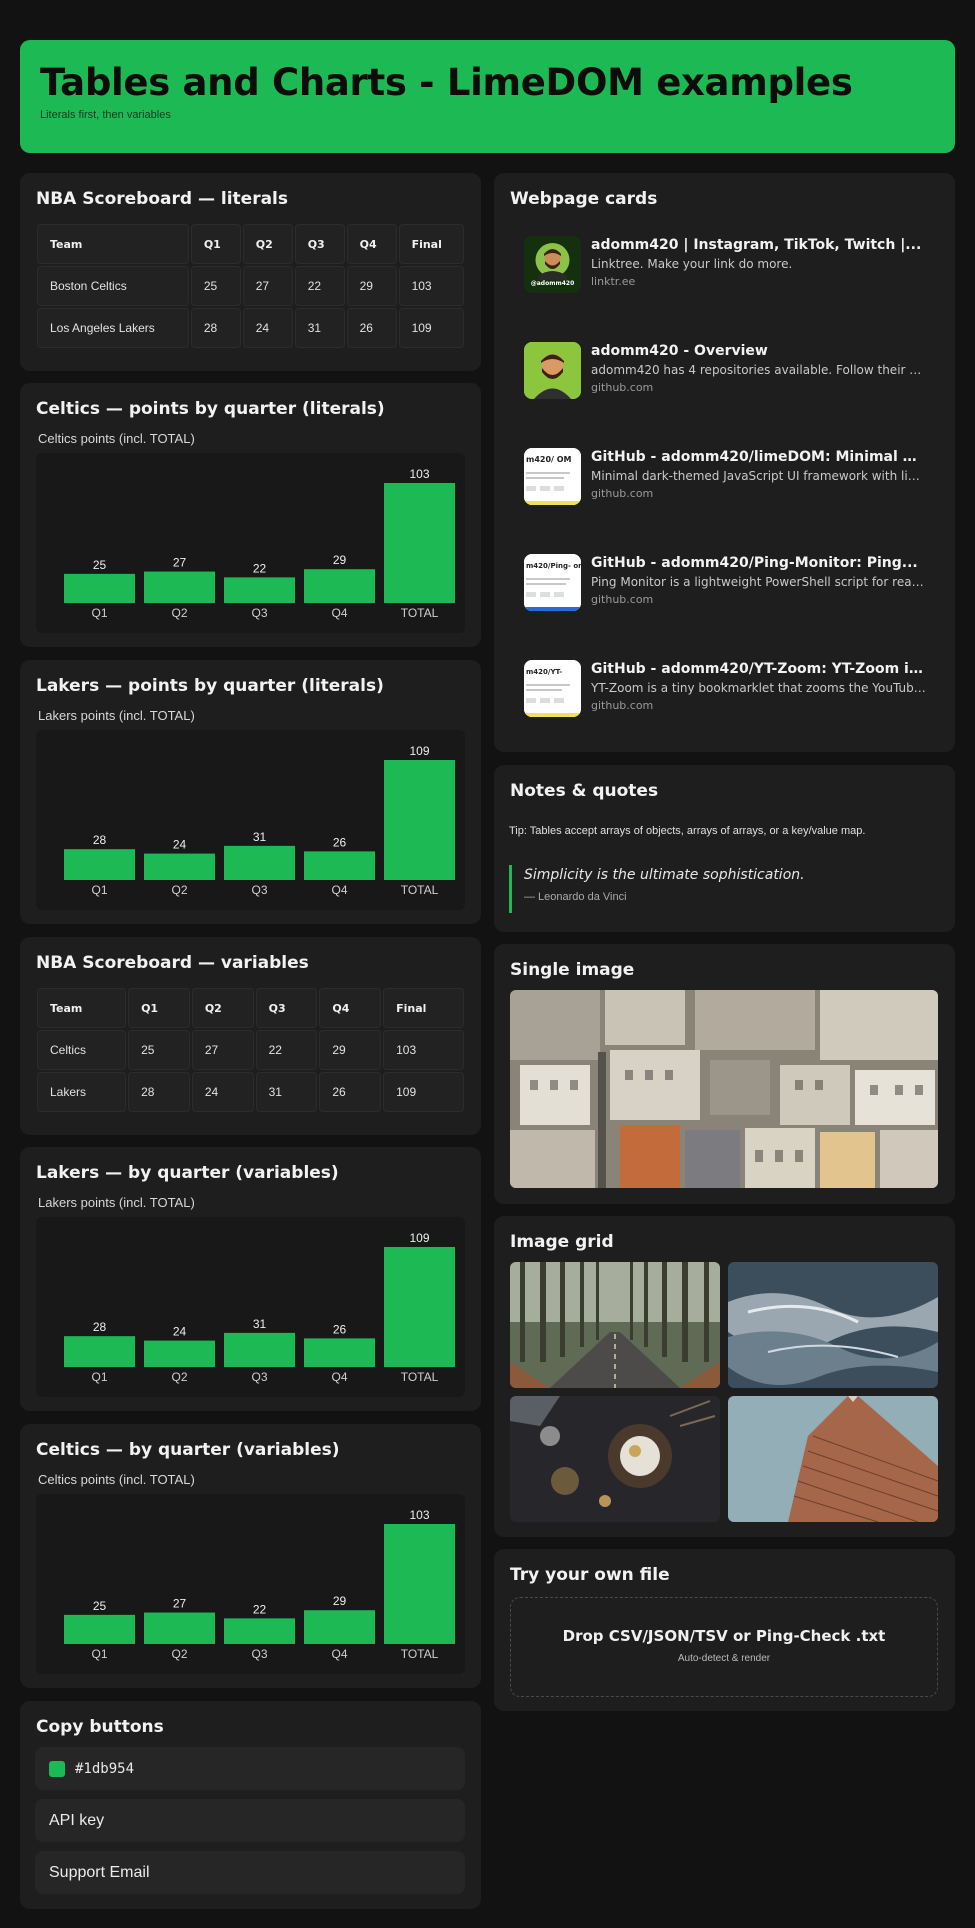 Image resolution: width=975 pixels, height=1928 pixels. Describe the element at coordinates (180, 563) in the screenshot. I see `bar-value-label: 27` at that location.